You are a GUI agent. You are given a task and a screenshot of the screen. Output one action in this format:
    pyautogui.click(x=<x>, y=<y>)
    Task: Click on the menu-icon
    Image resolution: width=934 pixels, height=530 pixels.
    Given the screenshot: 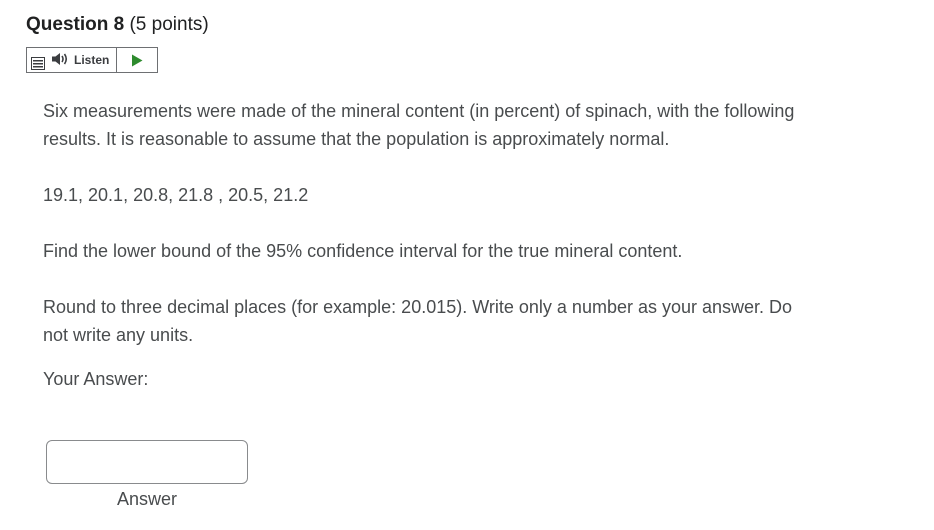 What is the action you would take?
    pyautogui.click(x=38, y=60)
    